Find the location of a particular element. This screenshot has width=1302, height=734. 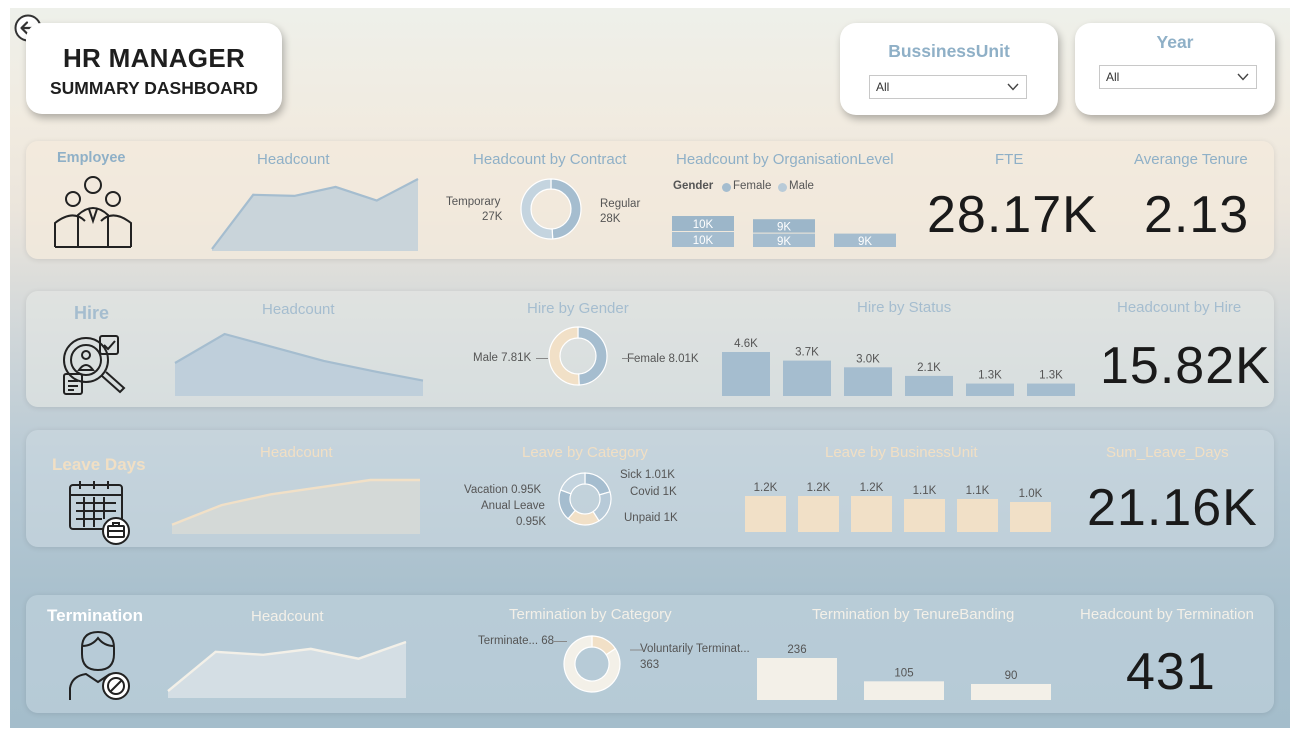

employee-headcount-chart is located at coordinates (315, 214).